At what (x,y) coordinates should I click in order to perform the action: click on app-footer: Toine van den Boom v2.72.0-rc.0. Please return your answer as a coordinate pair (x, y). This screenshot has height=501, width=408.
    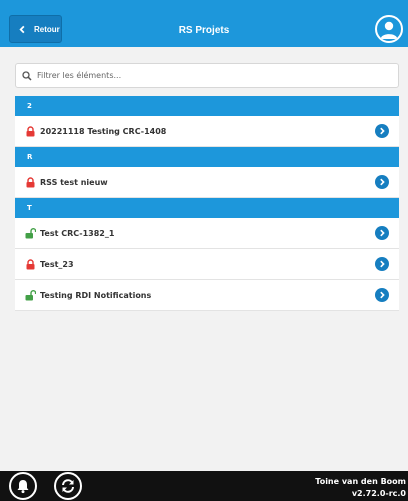
    Looking at the image, I should click on (204, 486).